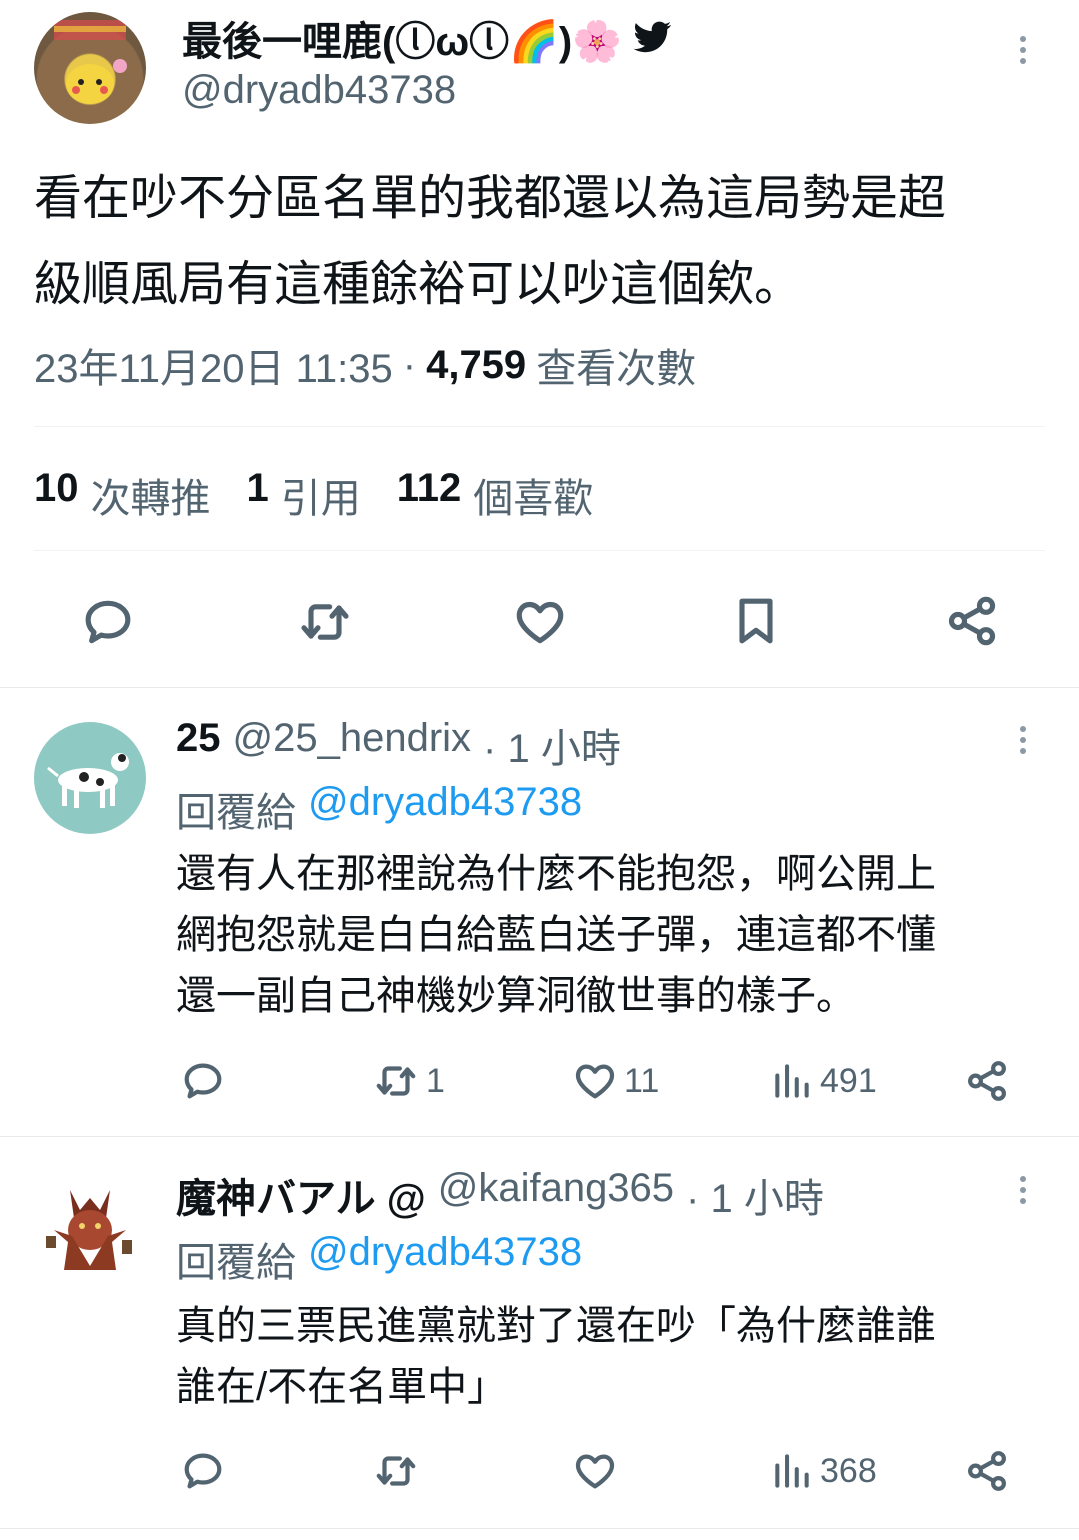 Image resolution: width=1079 pixels, height=1540 pixels. What do you see at coordinates (301, 1195) in the screenshot?
I see `reply-display-name: 魔神バアル @` at bounding box center [301, 1195].